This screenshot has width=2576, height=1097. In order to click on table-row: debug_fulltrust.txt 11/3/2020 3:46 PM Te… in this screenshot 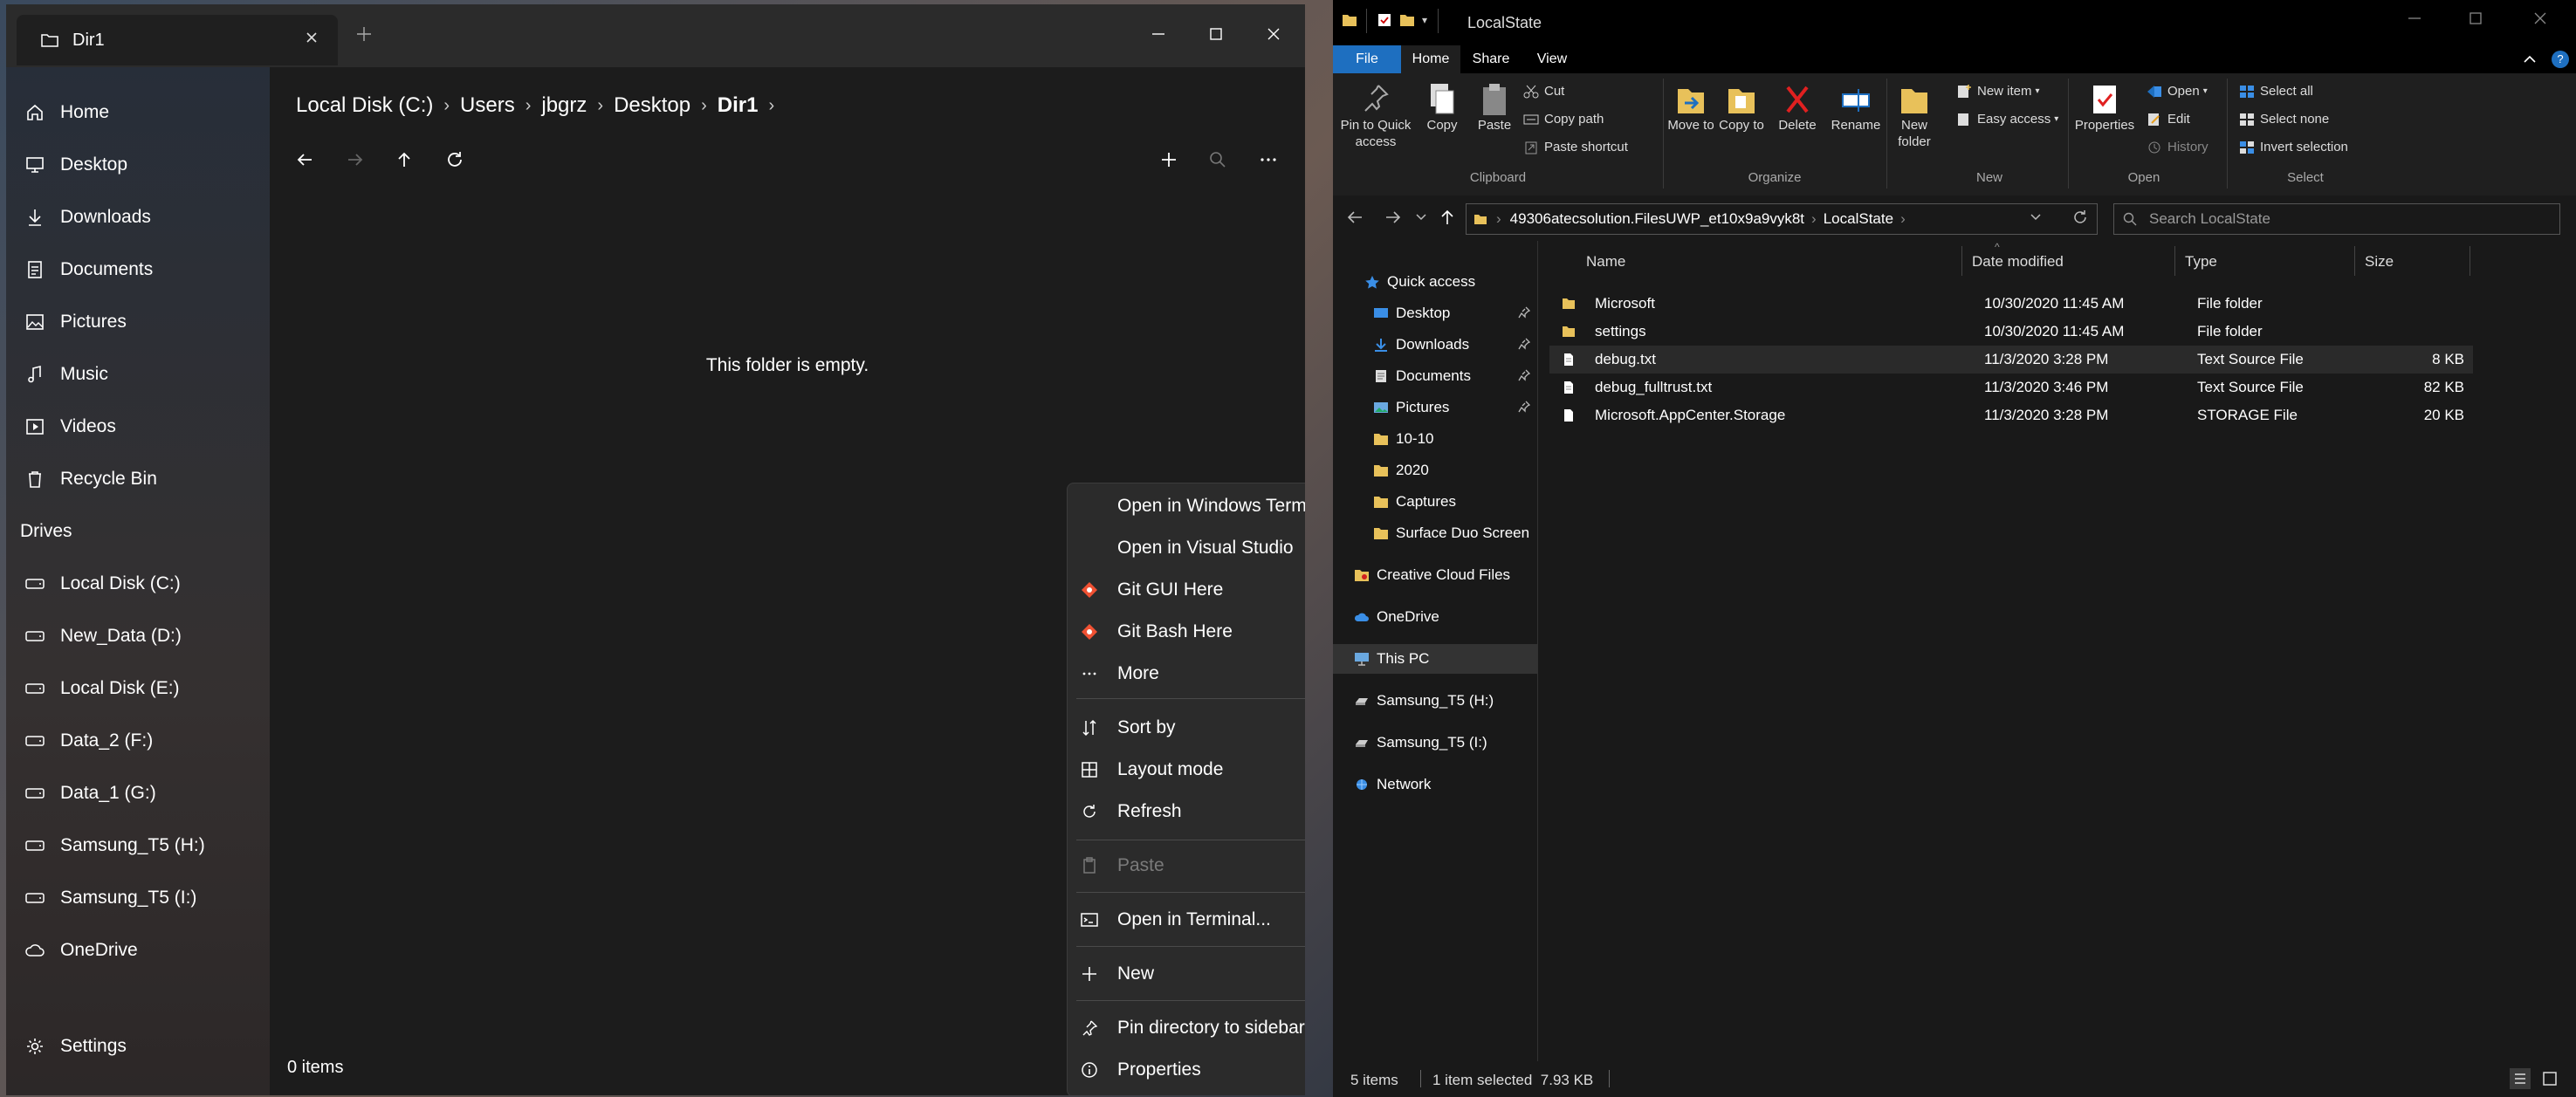, I will do `click(2011, 387)`.